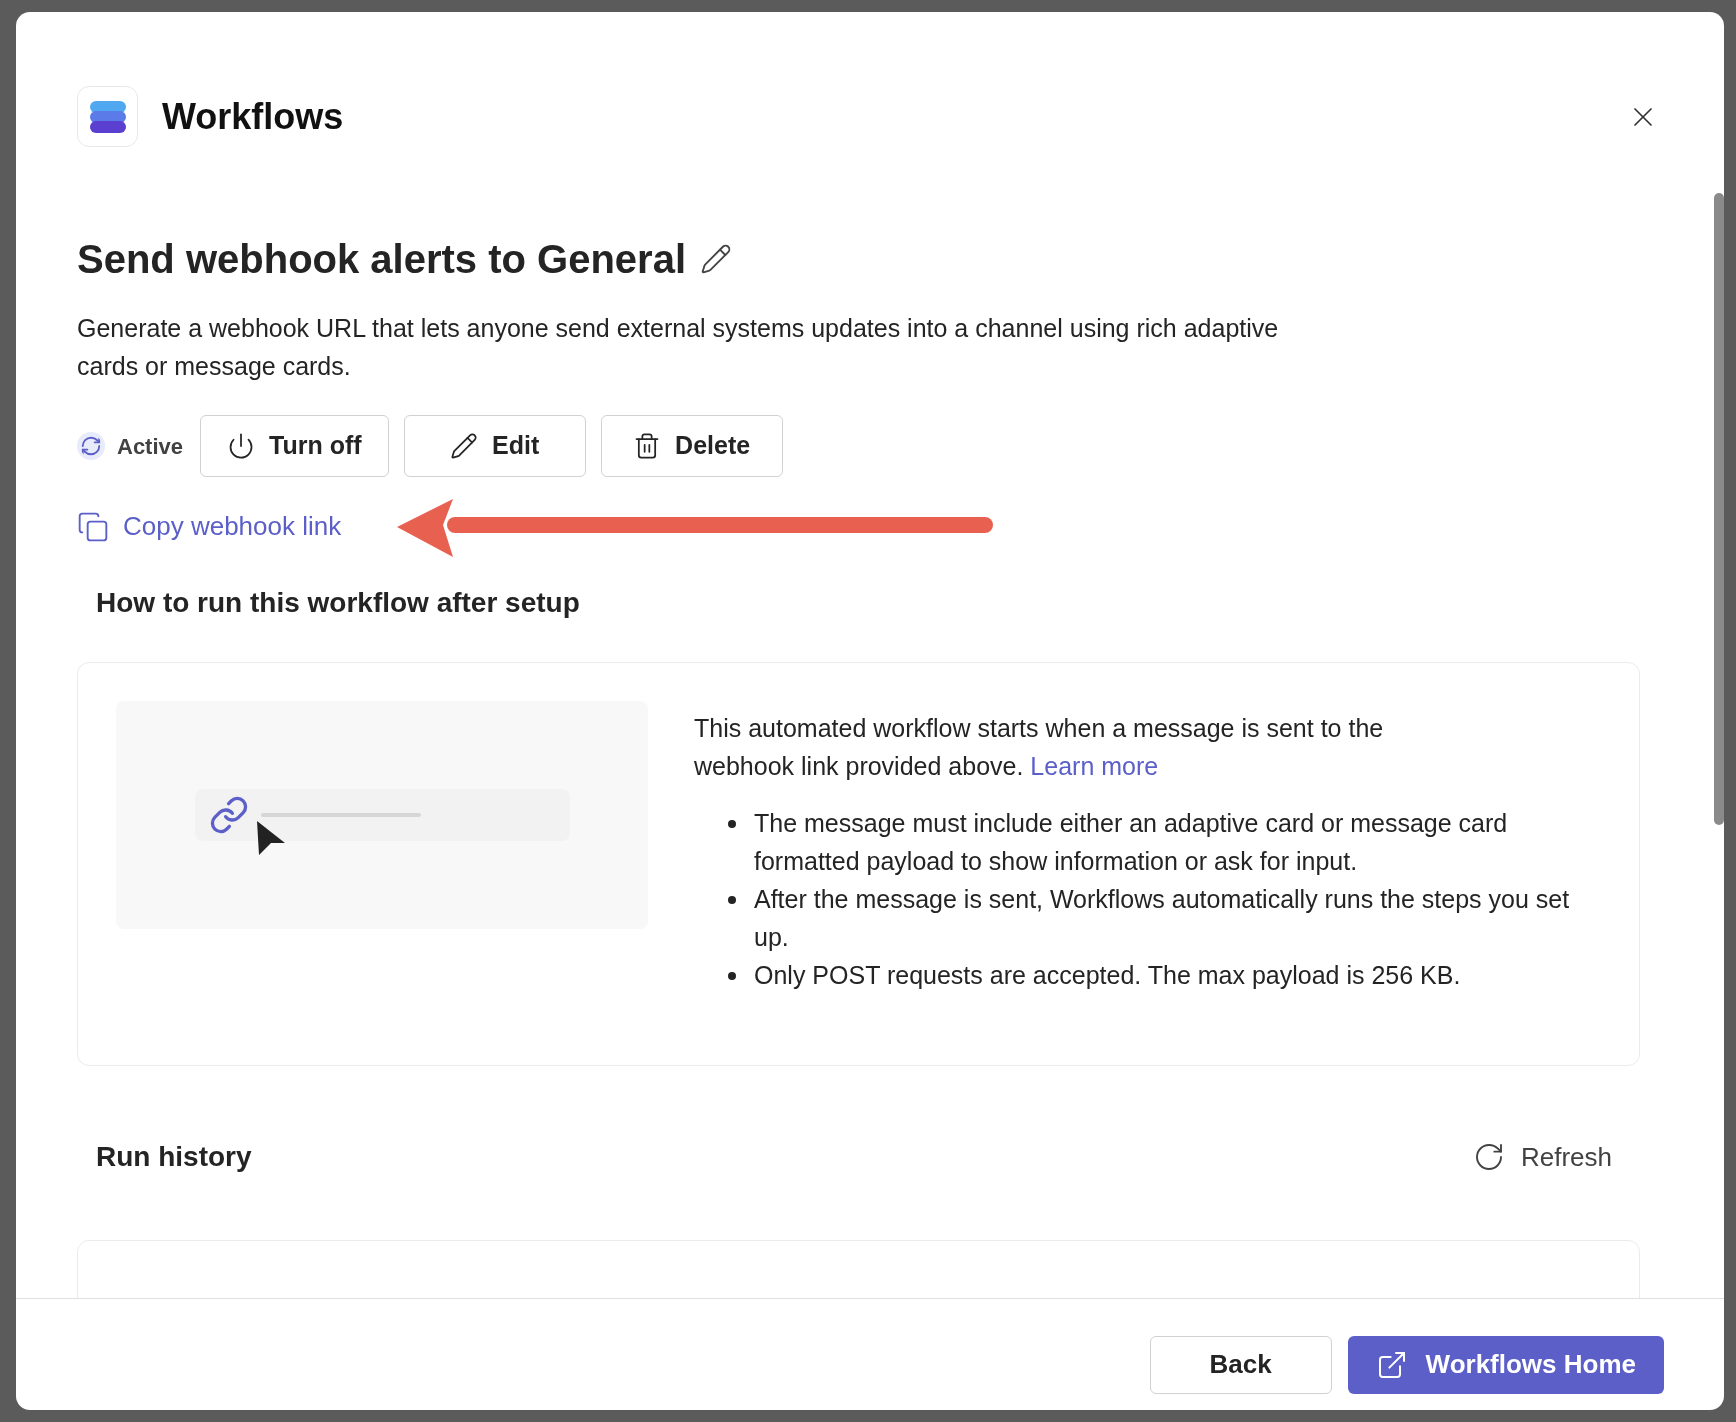 This screenshot has width=1736, height=1422. I want to click on action-button: Edit, so click(494, 446).